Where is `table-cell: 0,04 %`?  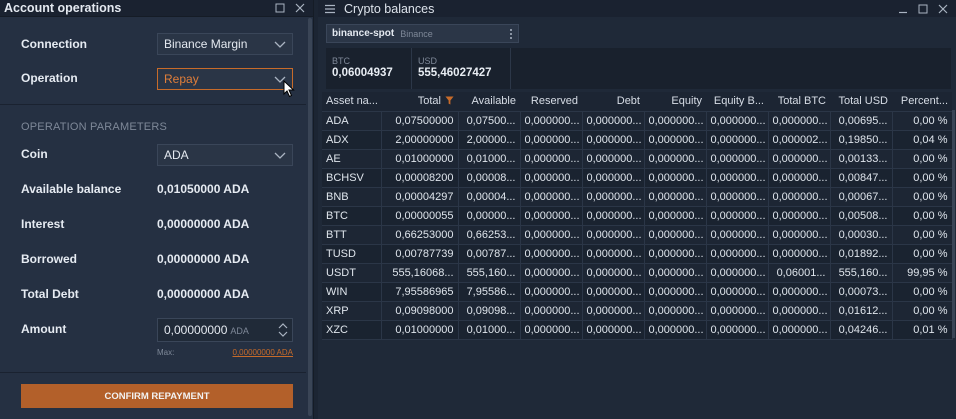
table-cell: 0,04 % is located at coordinates (922, 140).